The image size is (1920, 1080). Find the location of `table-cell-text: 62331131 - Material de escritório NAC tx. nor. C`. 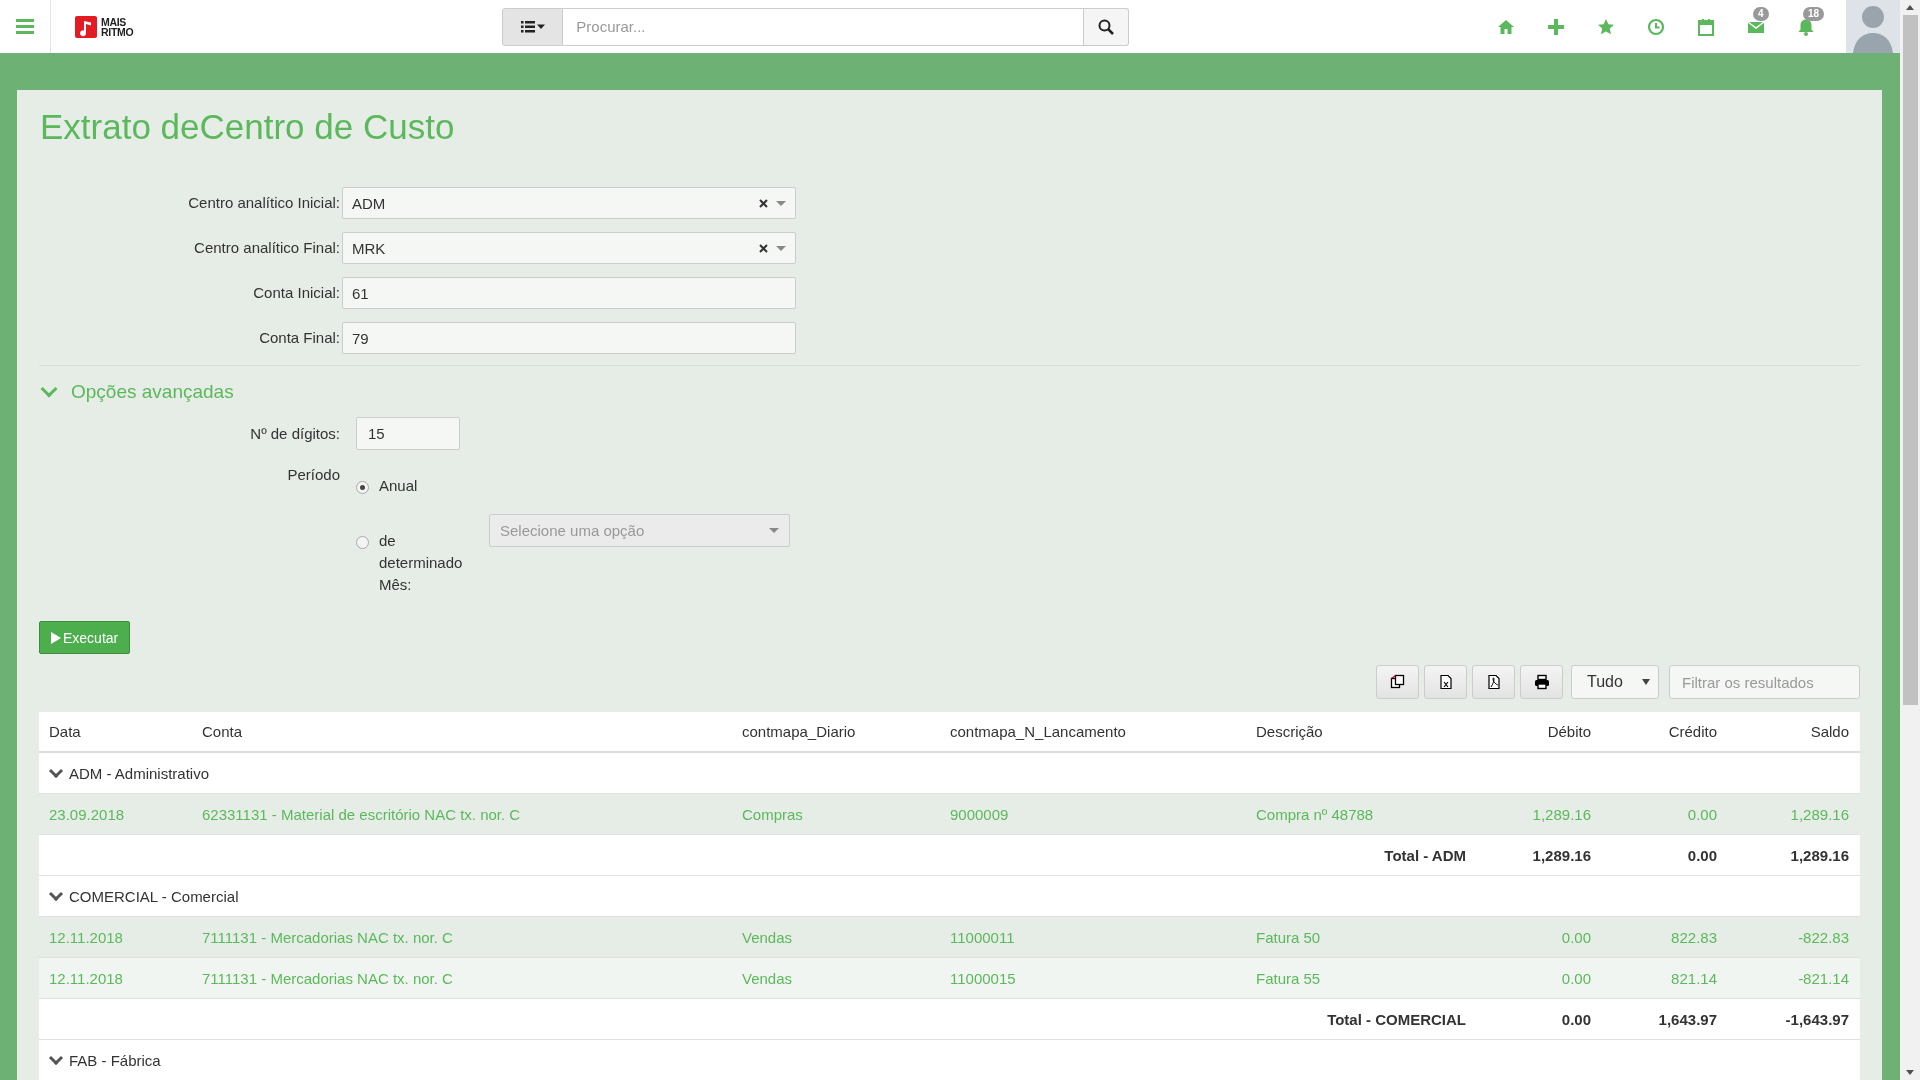

table-cell-text: 62331131 - Material de escritório NAC tx. nor. C is located at coordinates (361, 814).